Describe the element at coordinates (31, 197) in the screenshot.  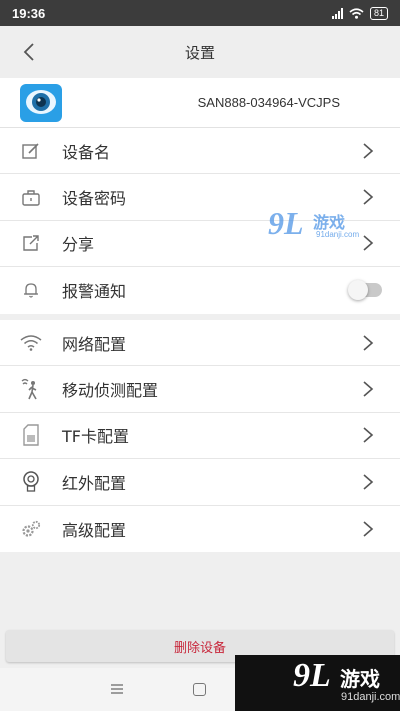
I see `lock-icon` at that location.